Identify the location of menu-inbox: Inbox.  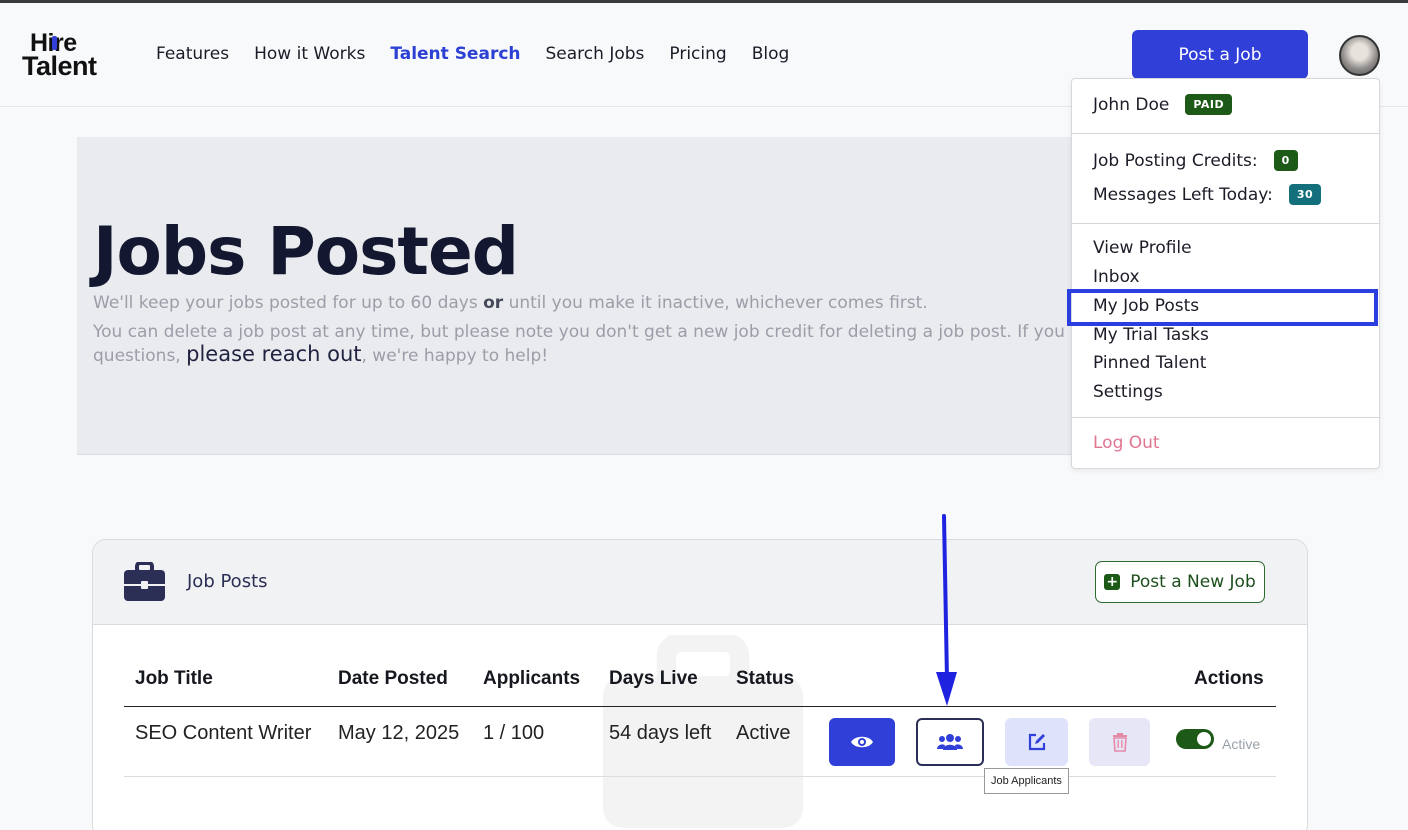
(1116, 277).